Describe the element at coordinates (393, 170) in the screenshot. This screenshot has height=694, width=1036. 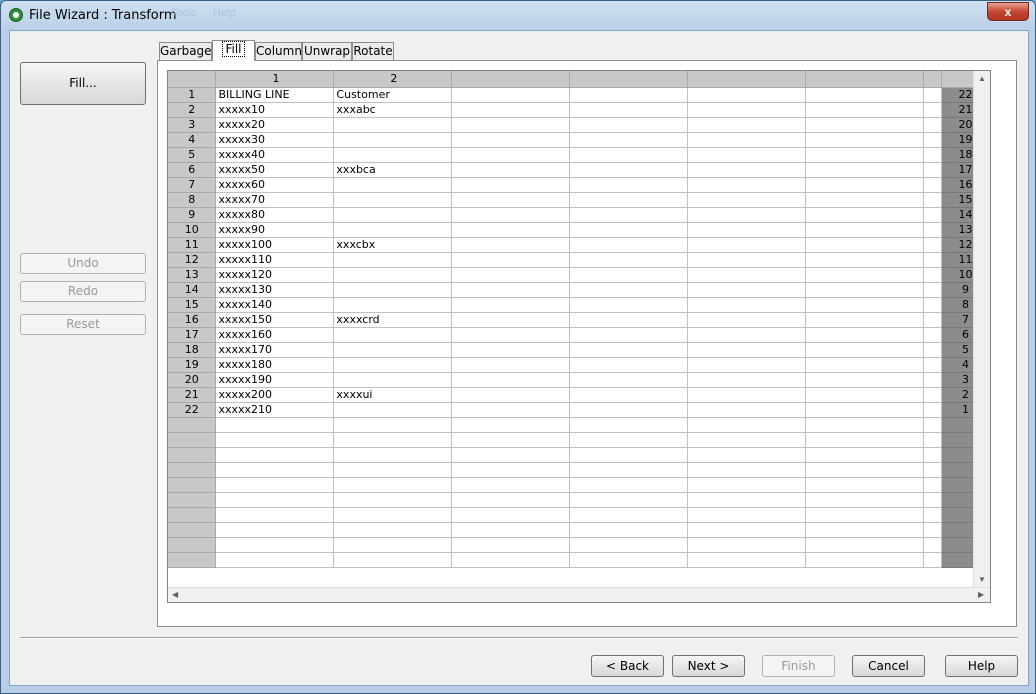
I see `cell-col2: xxxbca` at that location.